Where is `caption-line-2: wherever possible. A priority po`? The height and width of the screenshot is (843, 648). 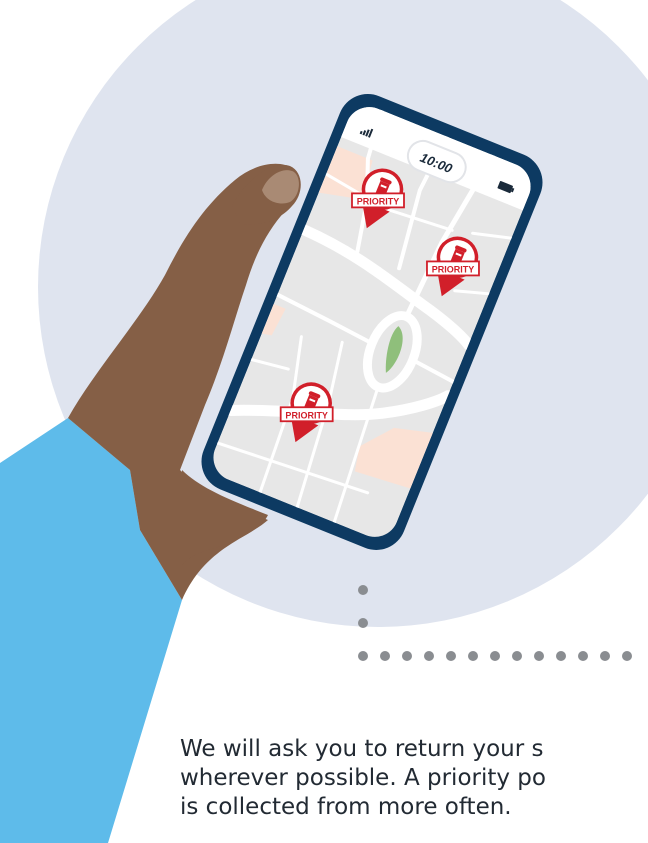 caption-line-2: wherever possible. A priority po is located at coordinates (363, 778).